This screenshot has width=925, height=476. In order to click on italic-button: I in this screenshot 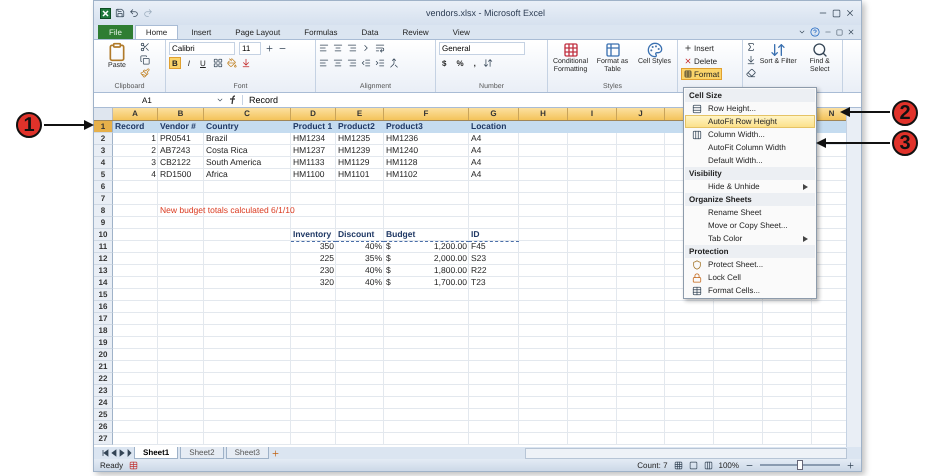, I will do `click(189, 63)`.